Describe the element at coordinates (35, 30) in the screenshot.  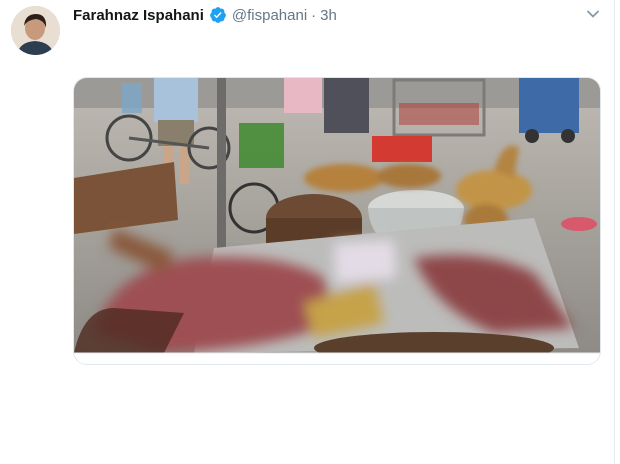
I see `avatar` at that location.